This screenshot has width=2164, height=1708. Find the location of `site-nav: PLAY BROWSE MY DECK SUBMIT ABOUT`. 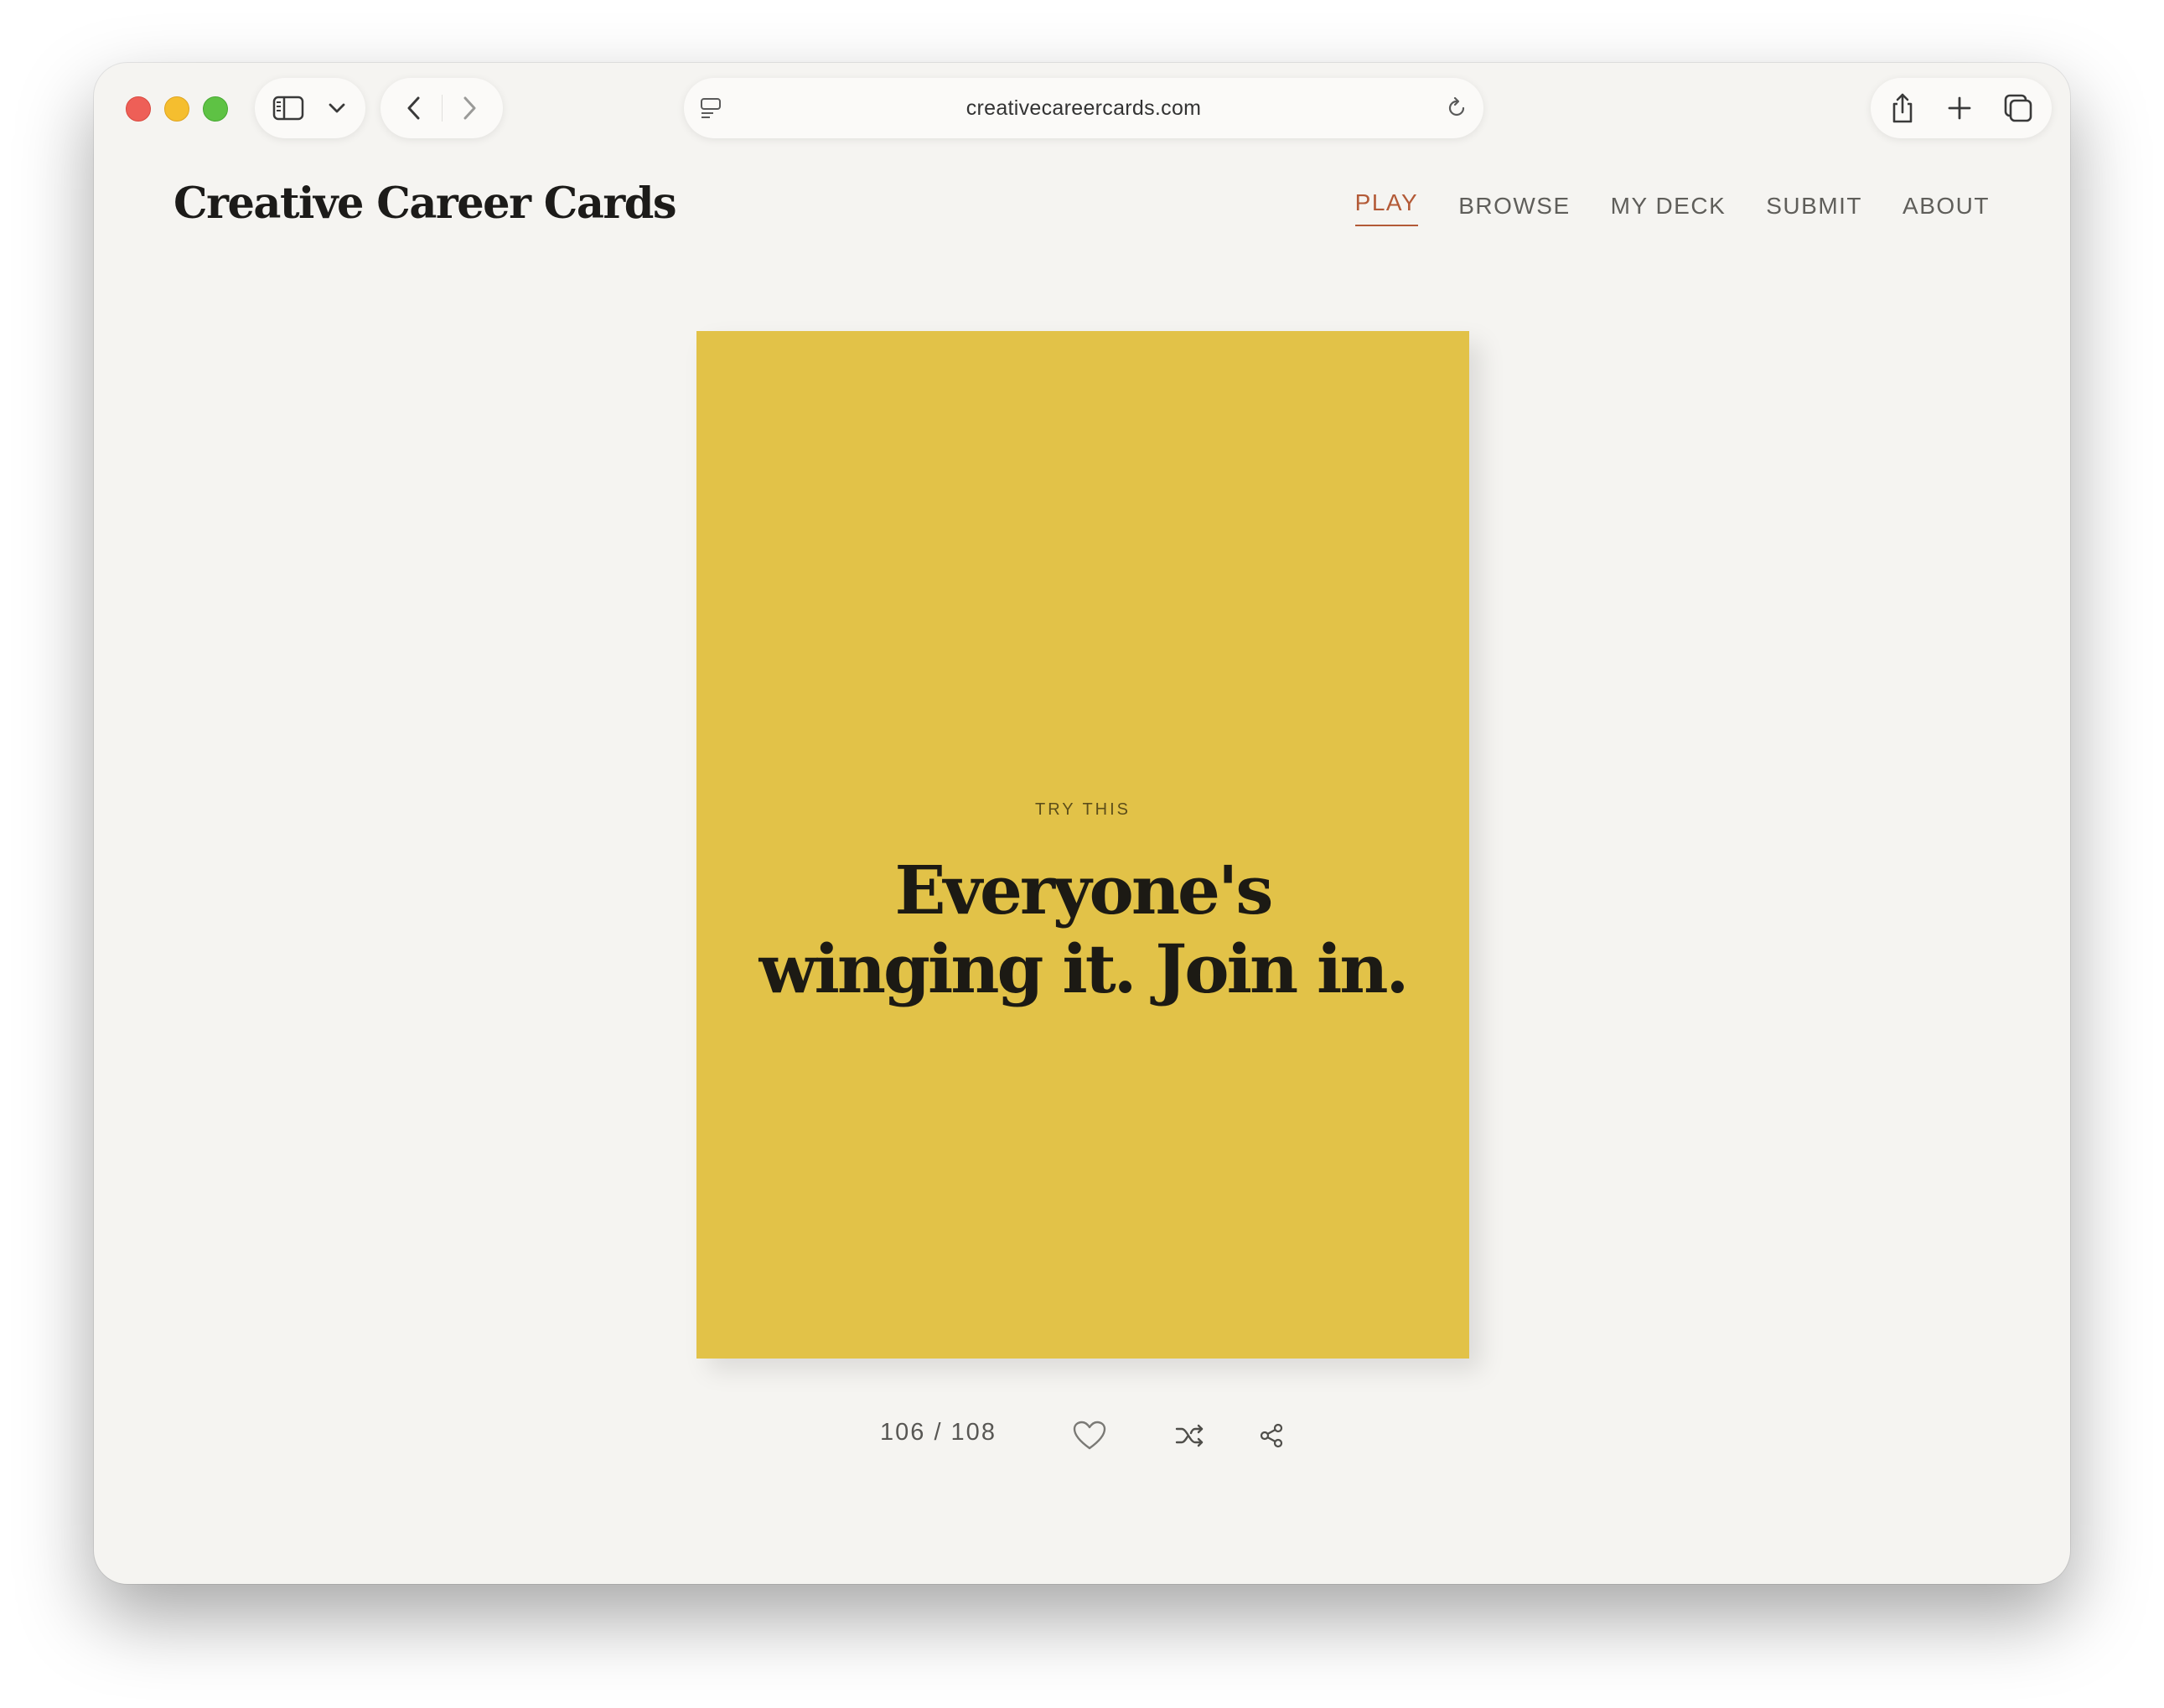

site-nav: PLAY BROWSE MY DECK SUBMIT ABOUT is located at coordinates (1672, 210).